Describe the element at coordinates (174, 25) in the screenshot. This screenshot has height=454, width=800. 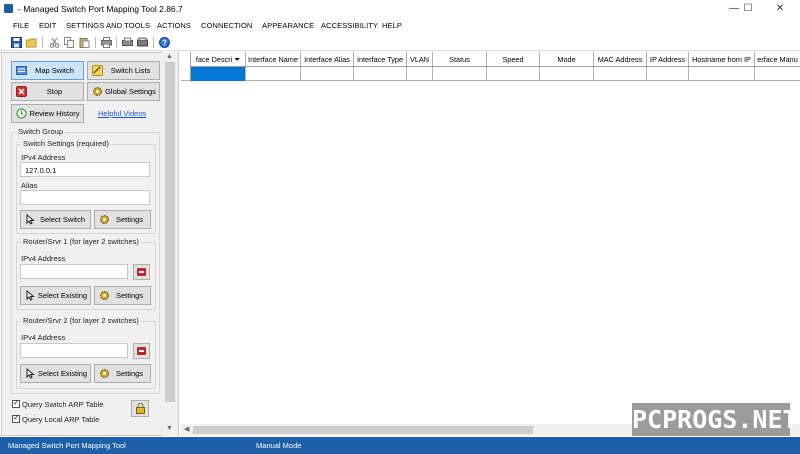
I see `menu-actions: ACTIONS` at that location.